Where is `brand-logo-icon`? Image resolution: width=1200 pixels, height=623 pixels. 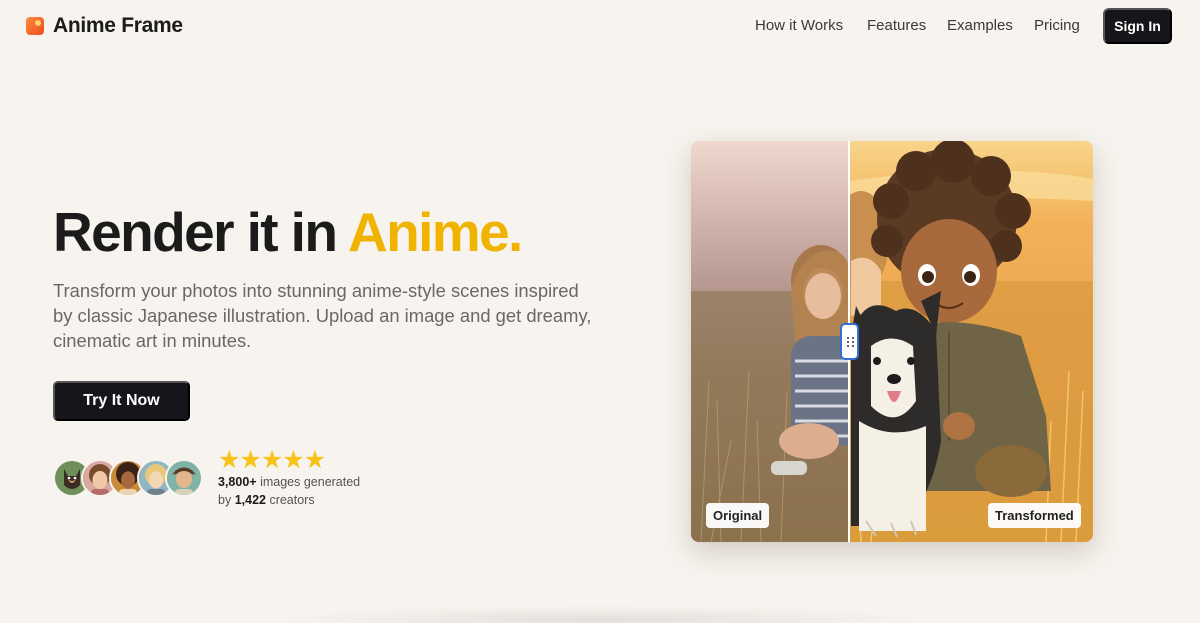
brand-logo-icon is located at coordinates (35, 26).